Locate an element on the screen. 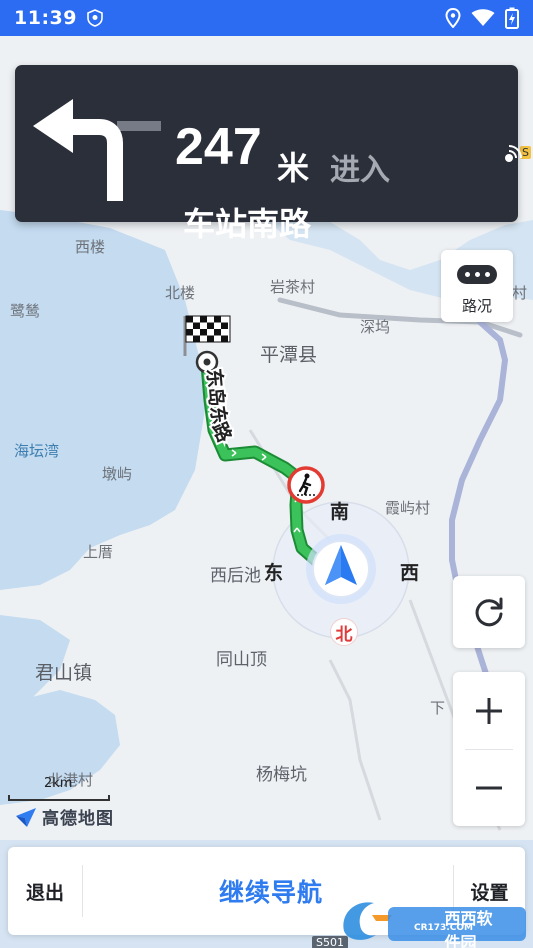 The image size is (533, 948). place-label: 西后池 is located at coordinates (235, 576).